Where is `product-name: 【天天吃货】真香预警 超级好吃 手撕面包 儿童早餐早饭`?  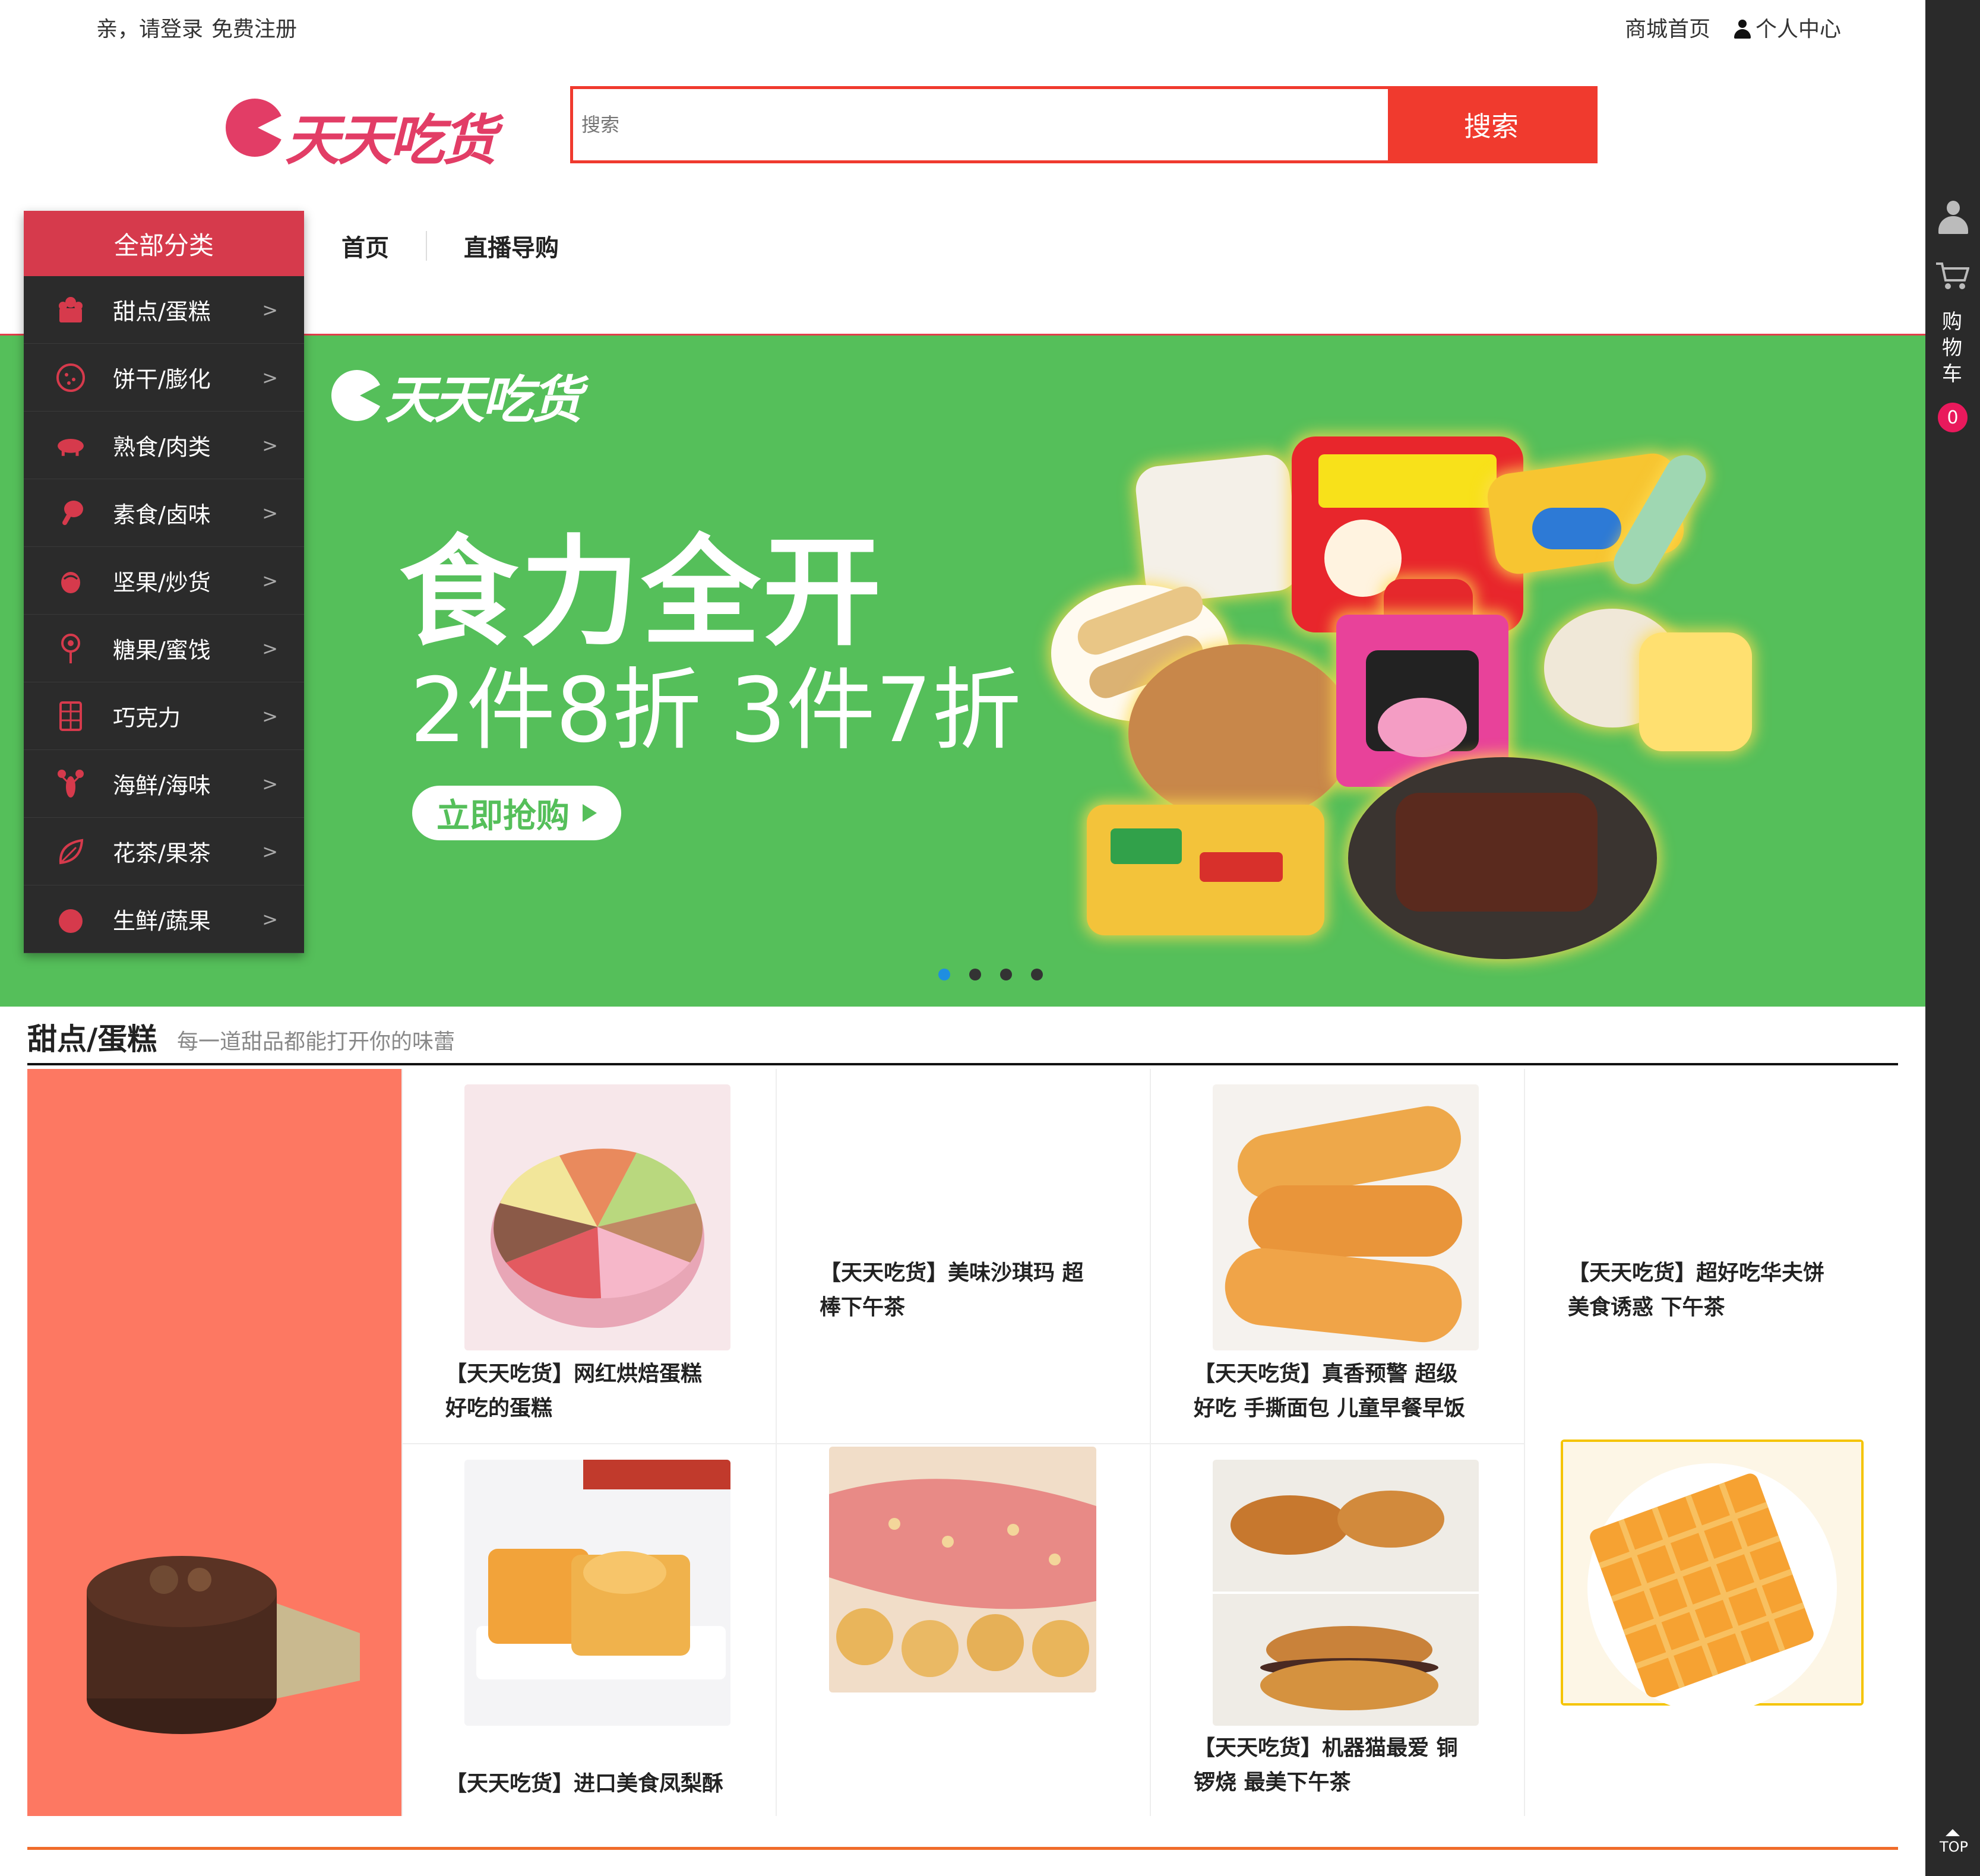
product-name: 【天天吃货】真香预警 超级好吃 手撕面包 儿童早餐早饭 is located at coordinates (1337, 1391).